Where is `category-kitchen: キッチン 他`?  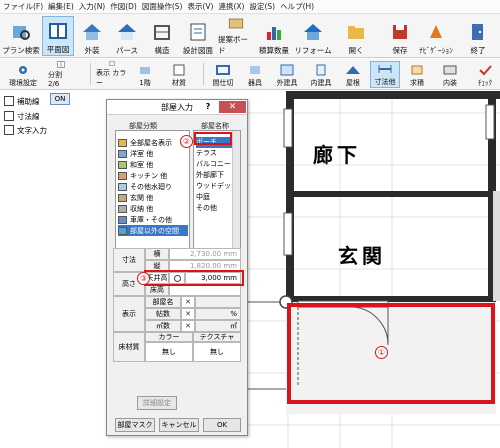
category-kitchen: キッチン 他 is located at coordinates (142, 175).